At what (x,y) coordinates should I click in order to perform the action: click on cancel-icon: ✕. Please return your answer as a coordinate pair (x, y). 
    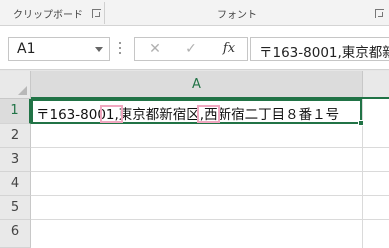
    Looking at the image, I should click on (155, 49).